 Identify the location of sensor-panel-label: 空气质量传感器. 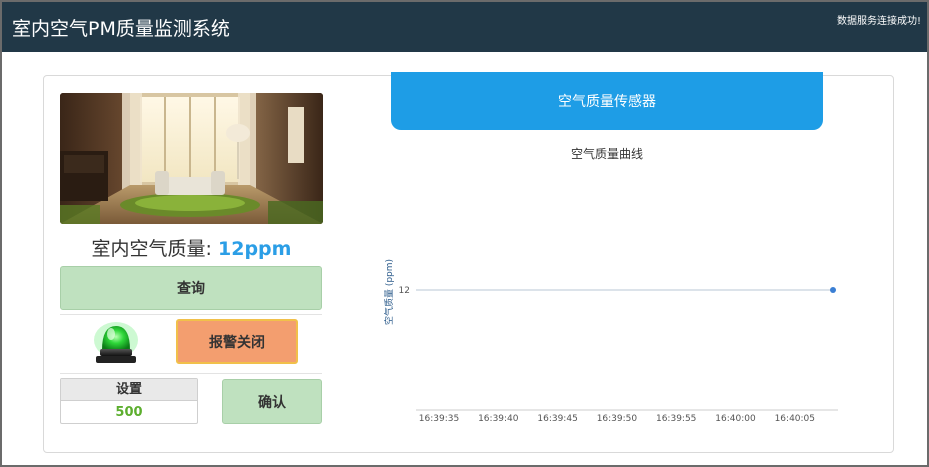
(607, 102).